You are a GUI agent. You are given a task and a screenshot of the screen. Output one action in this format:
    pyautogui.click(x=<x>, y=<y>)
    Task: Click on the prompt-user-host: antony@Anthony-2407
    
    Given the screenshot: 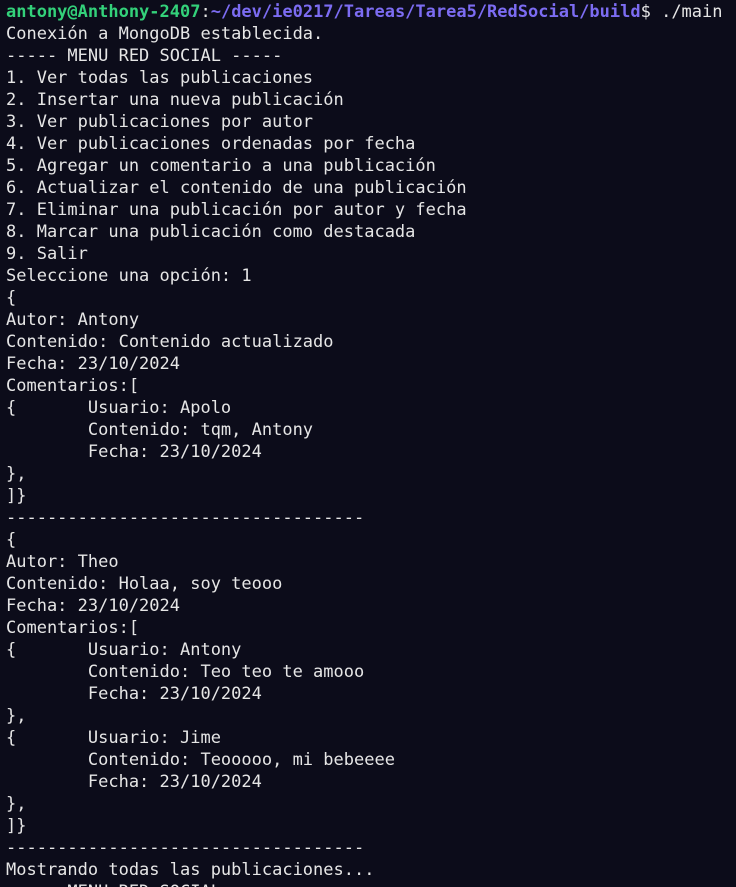 What is the action you would take?
    pyautogui.click(x=103, y=12)
    